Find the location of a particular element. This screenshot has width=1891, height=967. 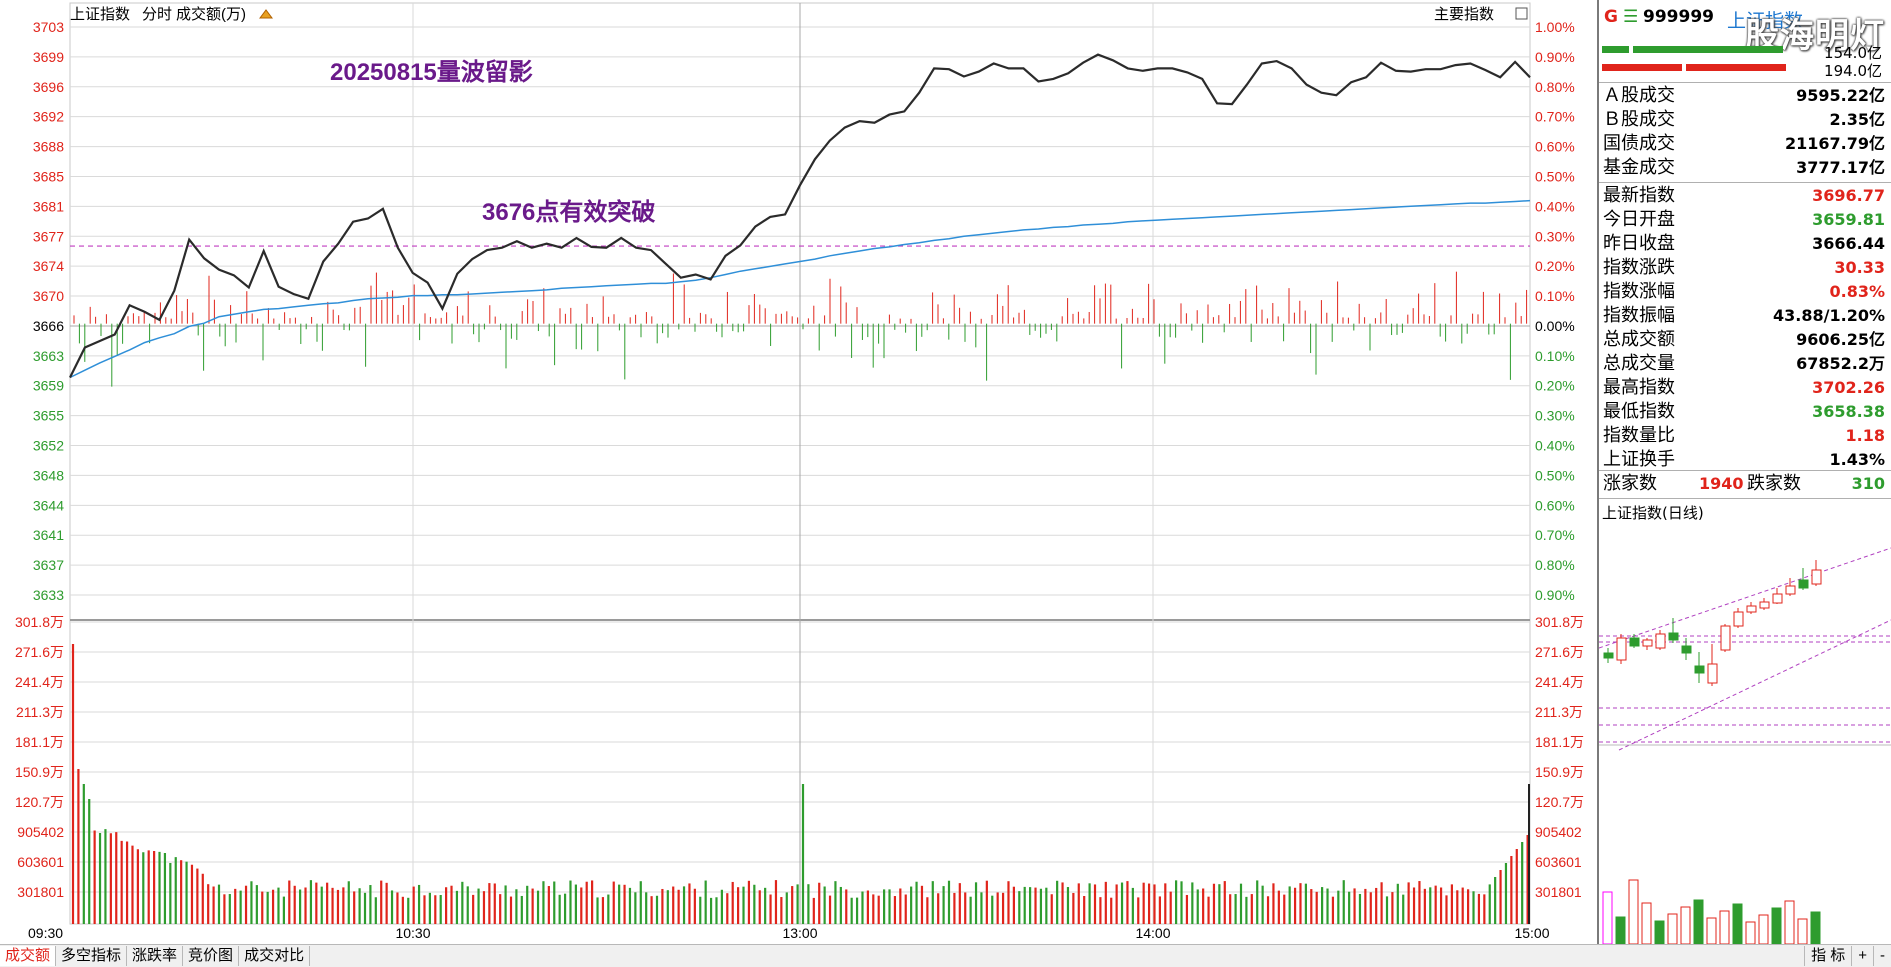

stat-label: 基金成交 is located at coordinates (1639, 167).